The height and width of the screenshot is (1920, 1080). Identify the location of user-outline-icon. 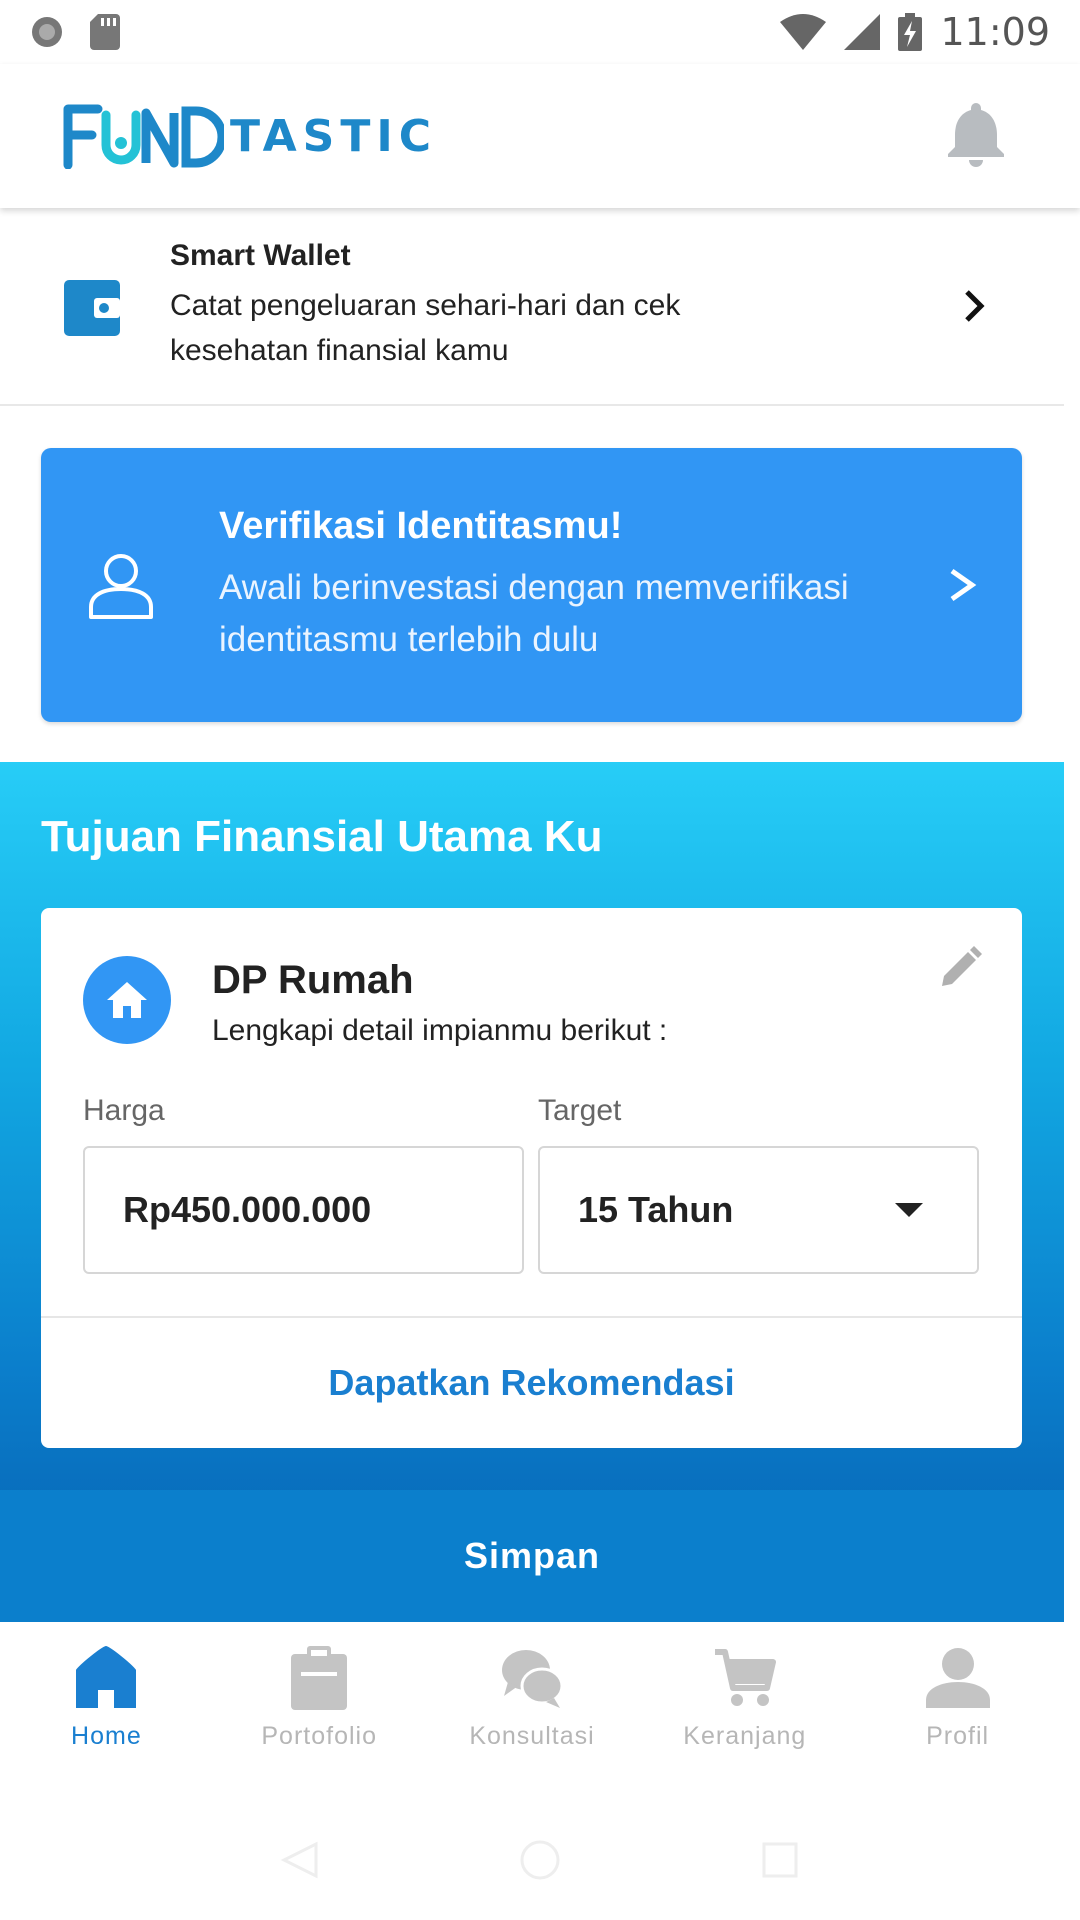
(121, 586).